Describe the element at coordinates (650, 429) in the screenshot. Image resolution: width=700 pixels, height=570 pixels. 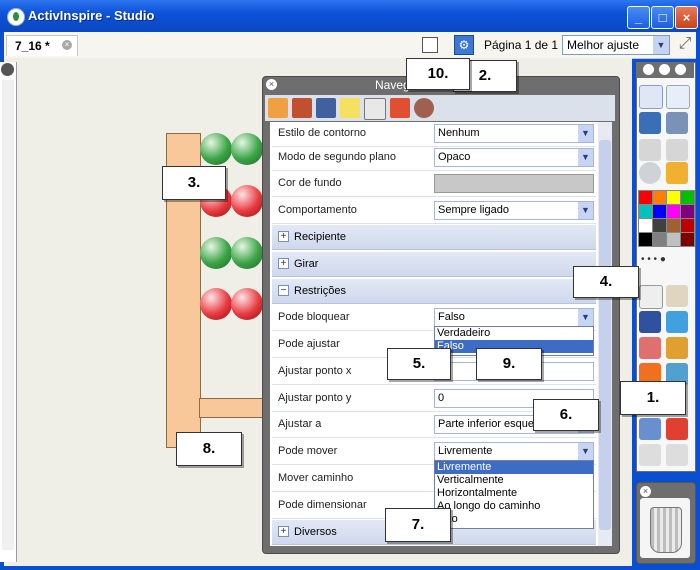
I see `clear-icon` at that location.